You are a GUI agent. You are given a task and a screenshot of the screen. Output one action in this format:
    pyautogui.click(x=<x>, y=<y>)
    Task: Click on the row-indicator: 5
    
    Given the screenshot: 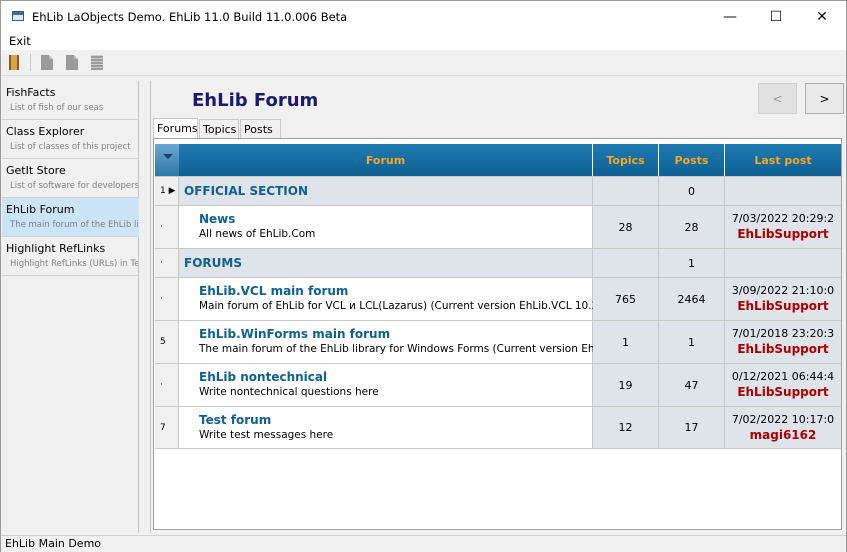 What is the action you would take?
    pyautogui.click(x=167, y=342)
    